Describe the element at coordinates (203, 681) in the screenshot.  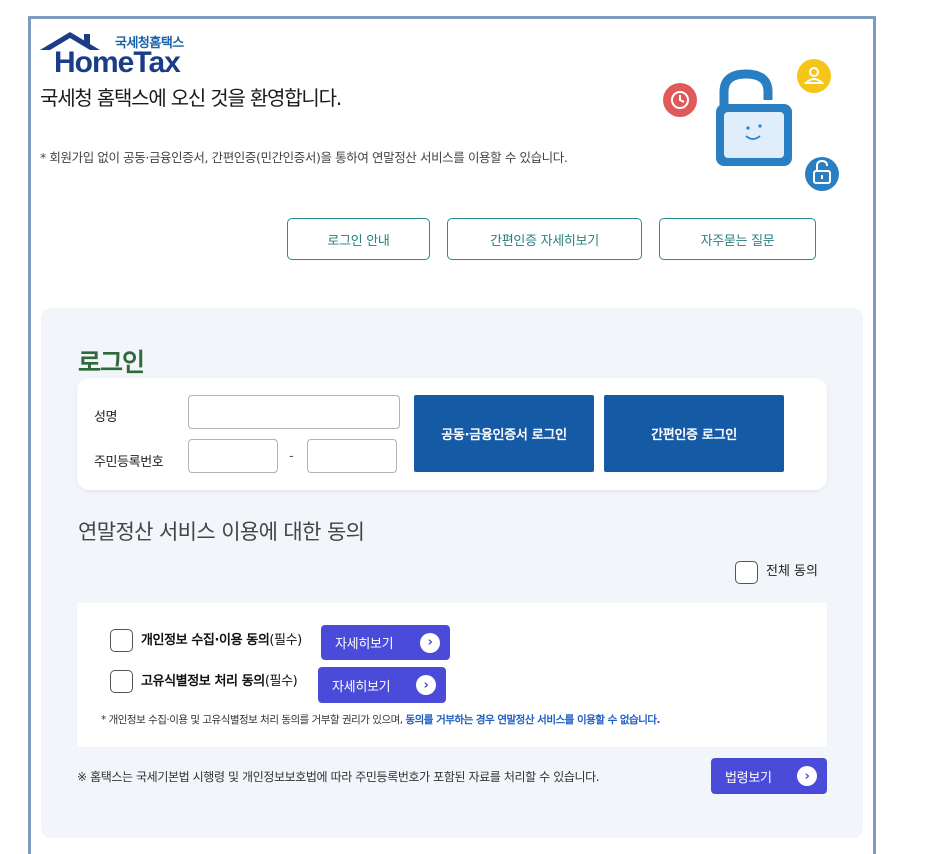
I see `unique-id-consent-text: 고유식별정보 처리 동의` at that location.